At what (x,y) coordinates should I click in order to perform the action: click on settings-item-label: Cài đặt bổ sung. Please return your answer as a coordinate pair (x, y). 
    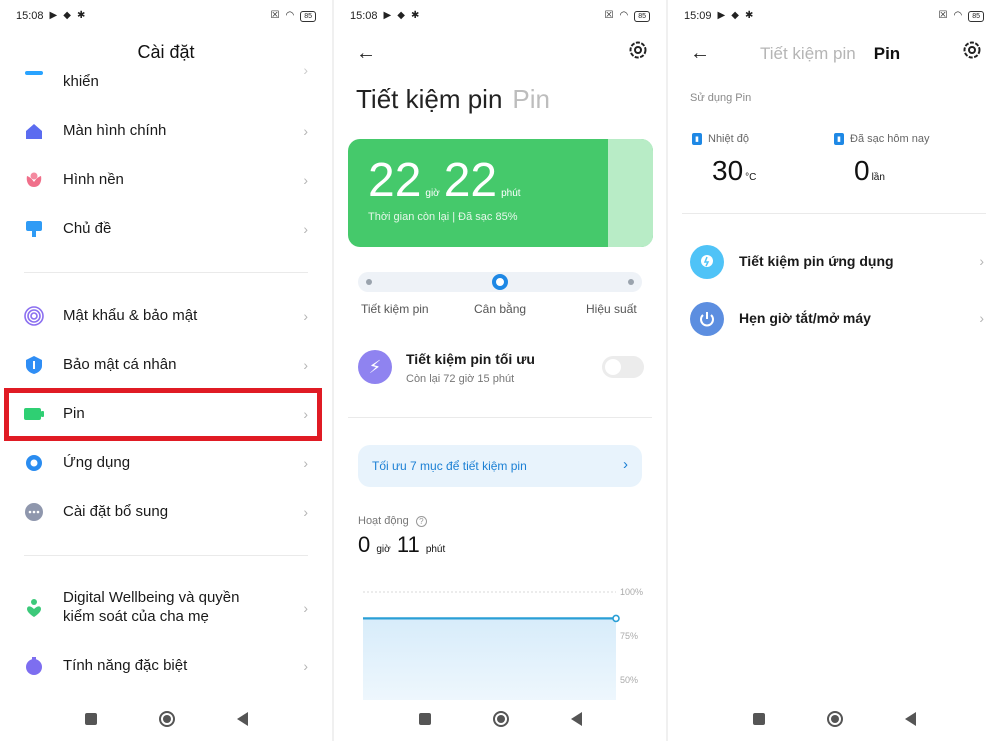
    Looking at the image, I should click on (116, 511).